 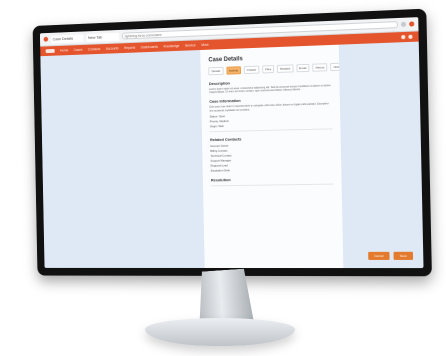 I want to click on user-avatar-icon, so click(x=410, y=36).